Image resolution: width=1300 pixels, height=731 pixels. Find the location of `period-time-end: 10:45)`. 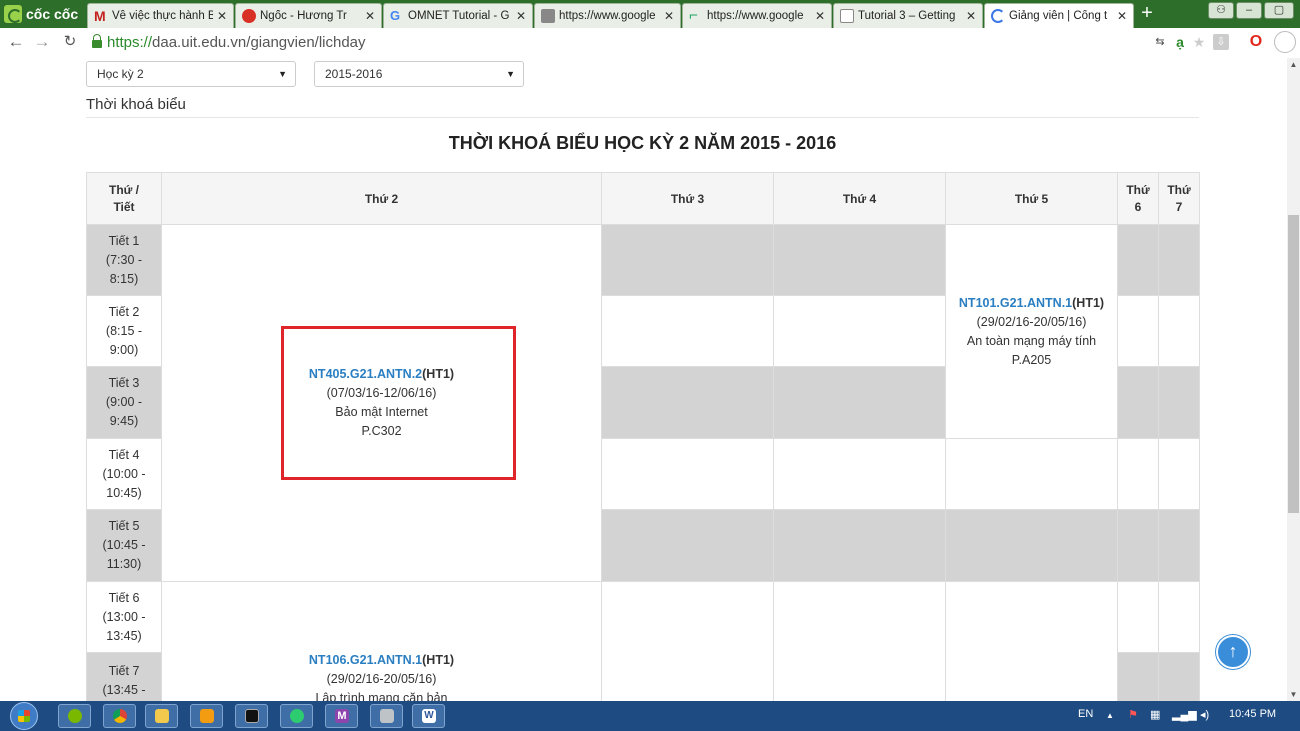

period-time-end: 10:45) is located at coordinates (124, 492).